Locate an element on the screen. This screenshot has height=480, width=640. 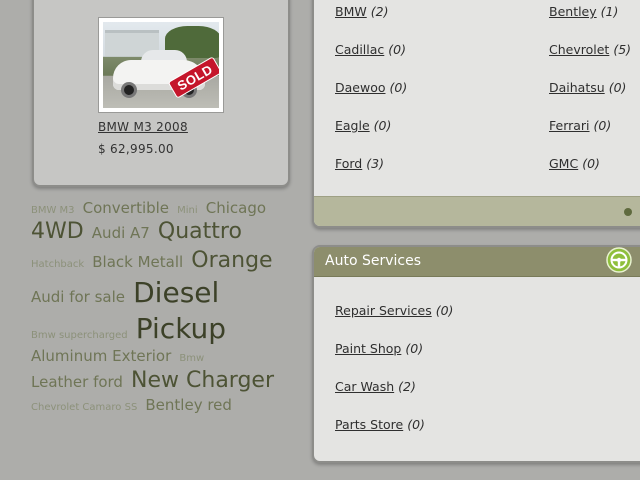
footer-dot-icon is located at coordinates (628, 212).